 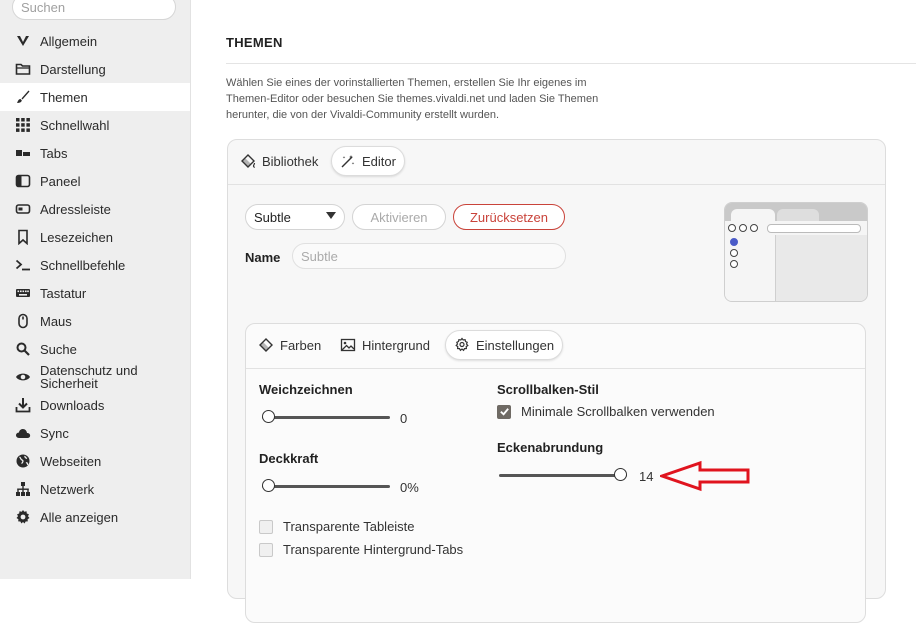 I want to click on sidebar-item-label: Tabs, so click(x=54, y=153).